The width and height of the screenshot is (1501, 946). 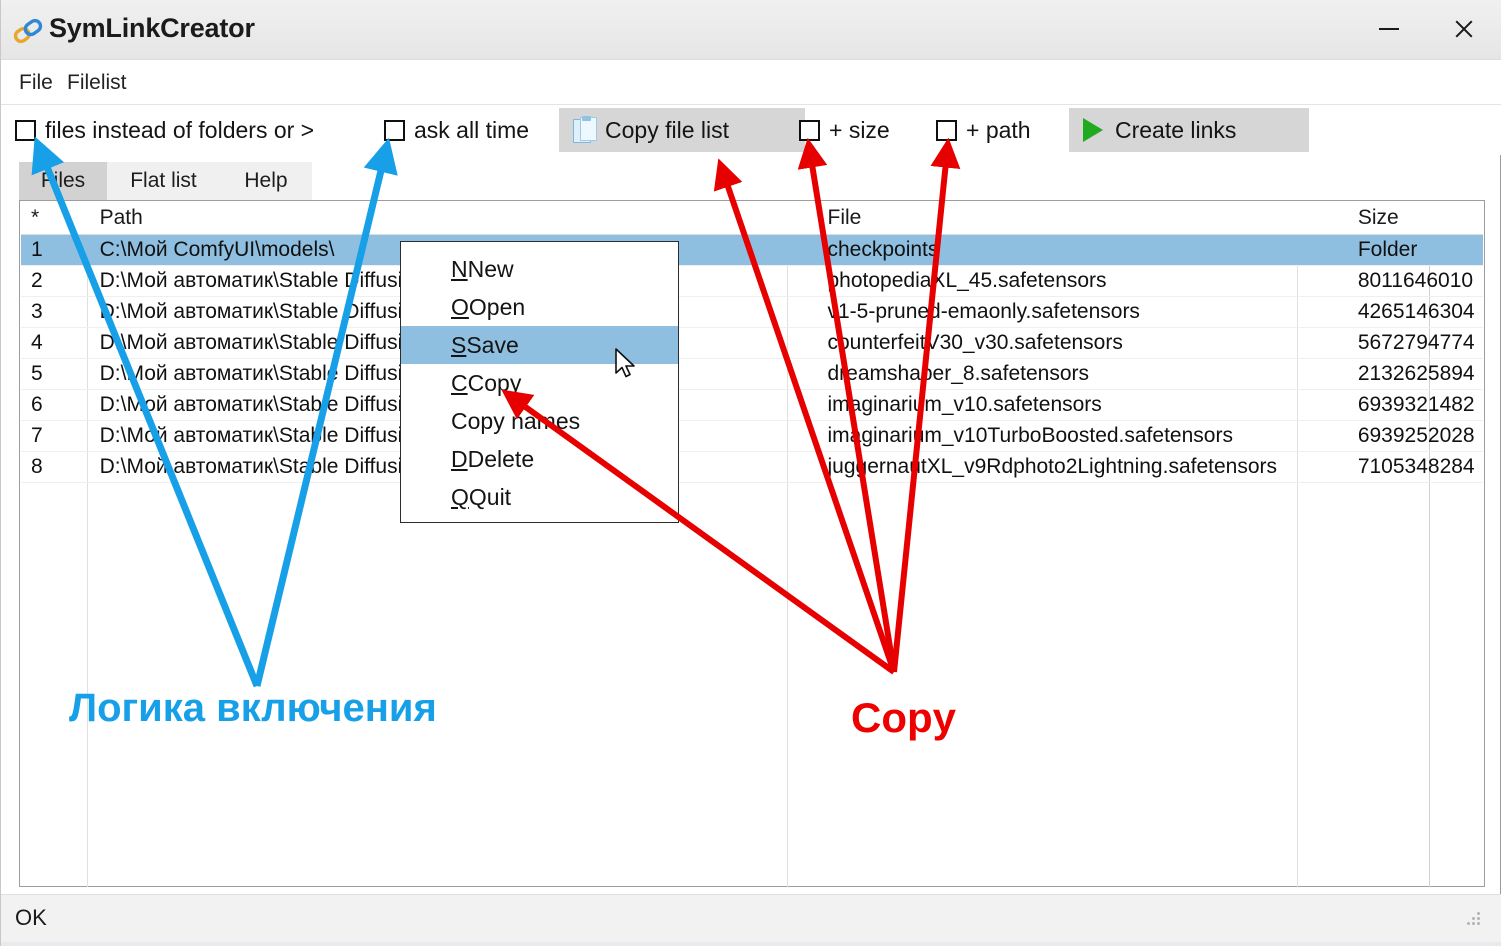 I want to click on checkbox-ask-all-time: ask all time, so click(x=456, y=130).